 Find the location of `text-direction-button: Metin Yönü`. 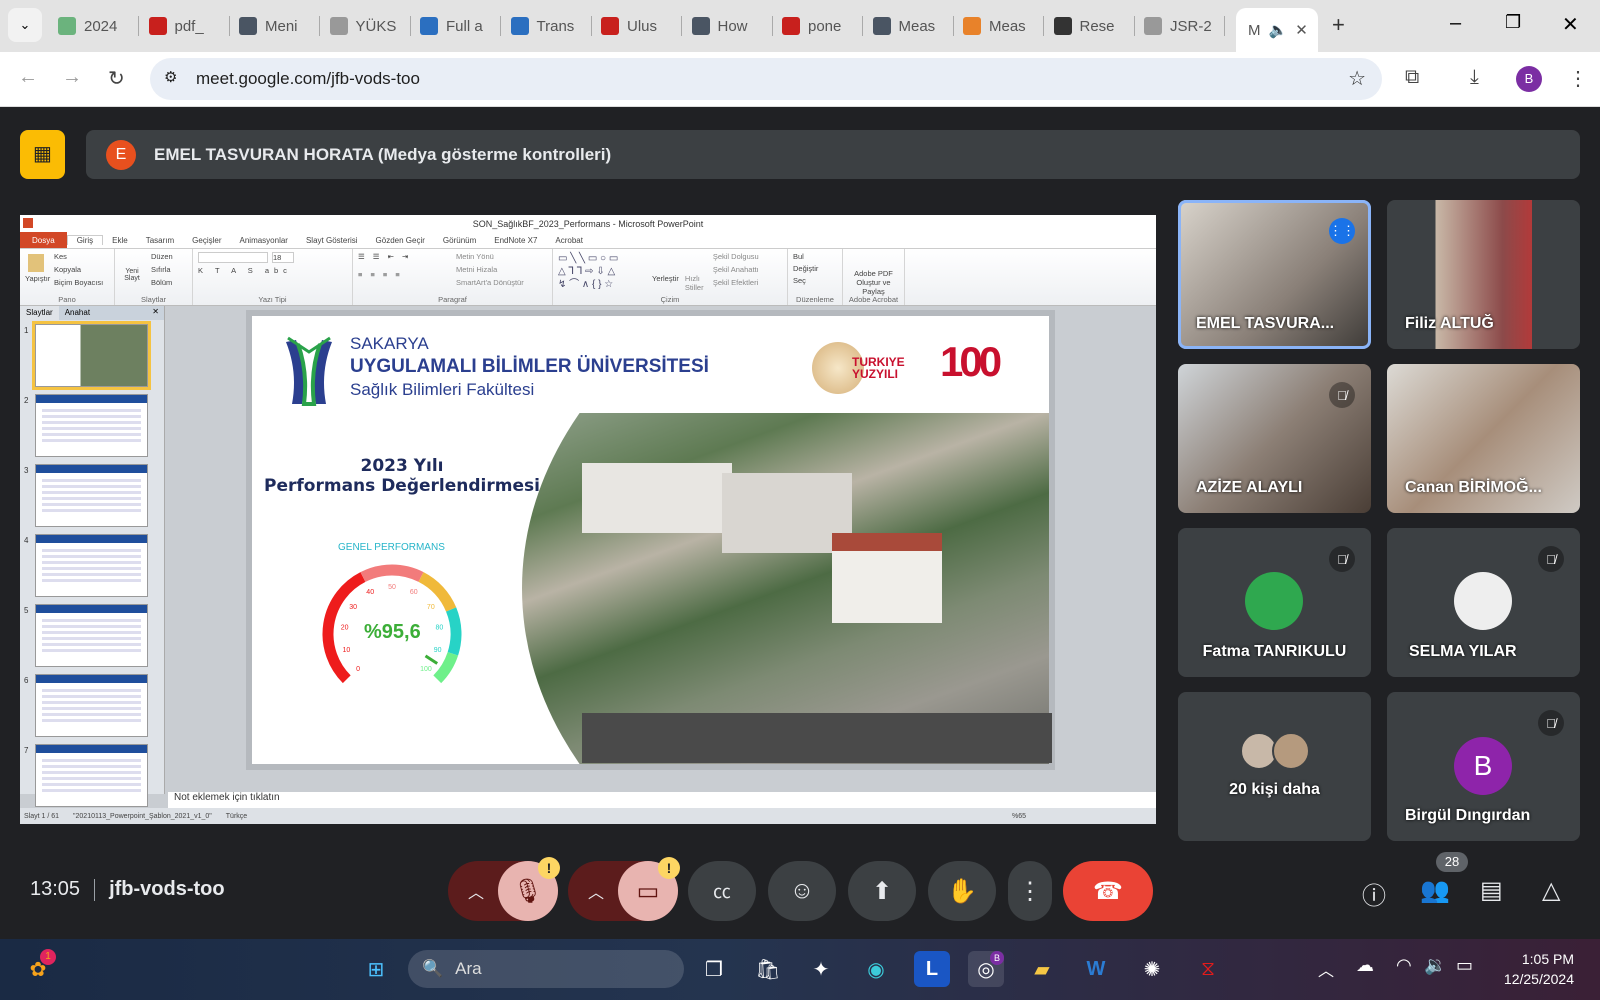

text-direction-button: Metin Yönü is located at coordinates (490, 256).